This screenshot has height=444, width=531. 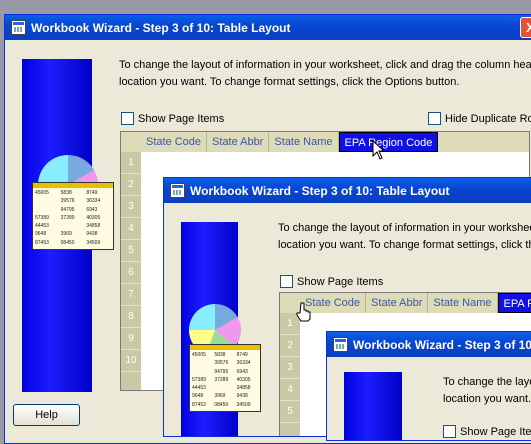 What do you see at coordinates (131, 361) in the screenshot?
I see `row-header: 10` at bounding box center [131, 361].